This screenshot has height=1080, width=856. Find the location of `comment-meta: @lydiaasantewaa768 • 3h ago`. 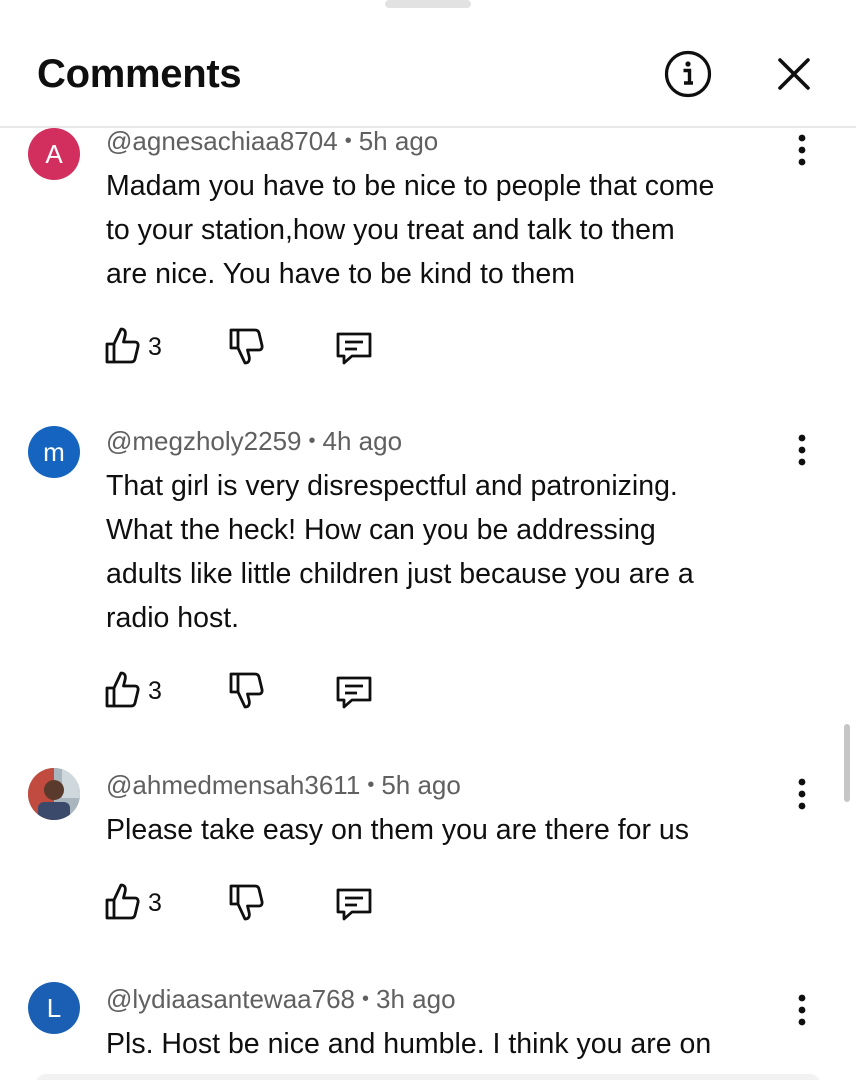

comment-meta: @lydiaasantewaa768 • 3h ago is located at coordinates (281, 999).